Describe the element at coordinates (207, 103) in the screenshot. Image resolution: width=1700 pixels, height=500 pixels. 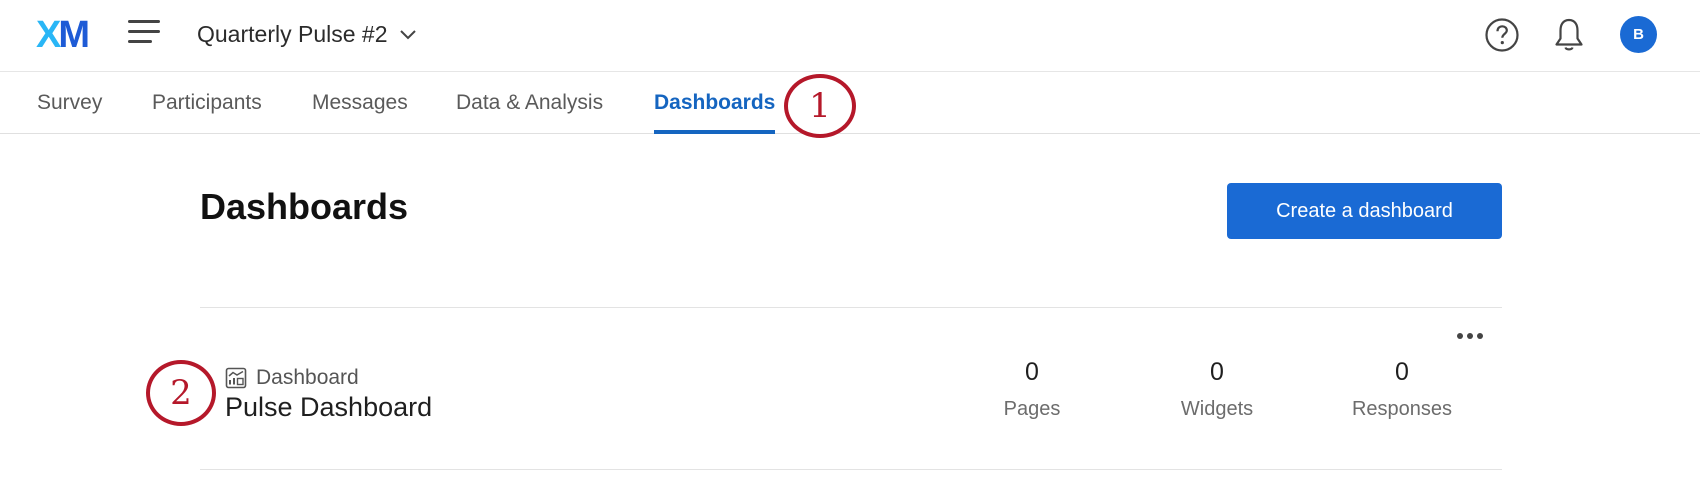
I see `tab-participants: Participants` at that location.